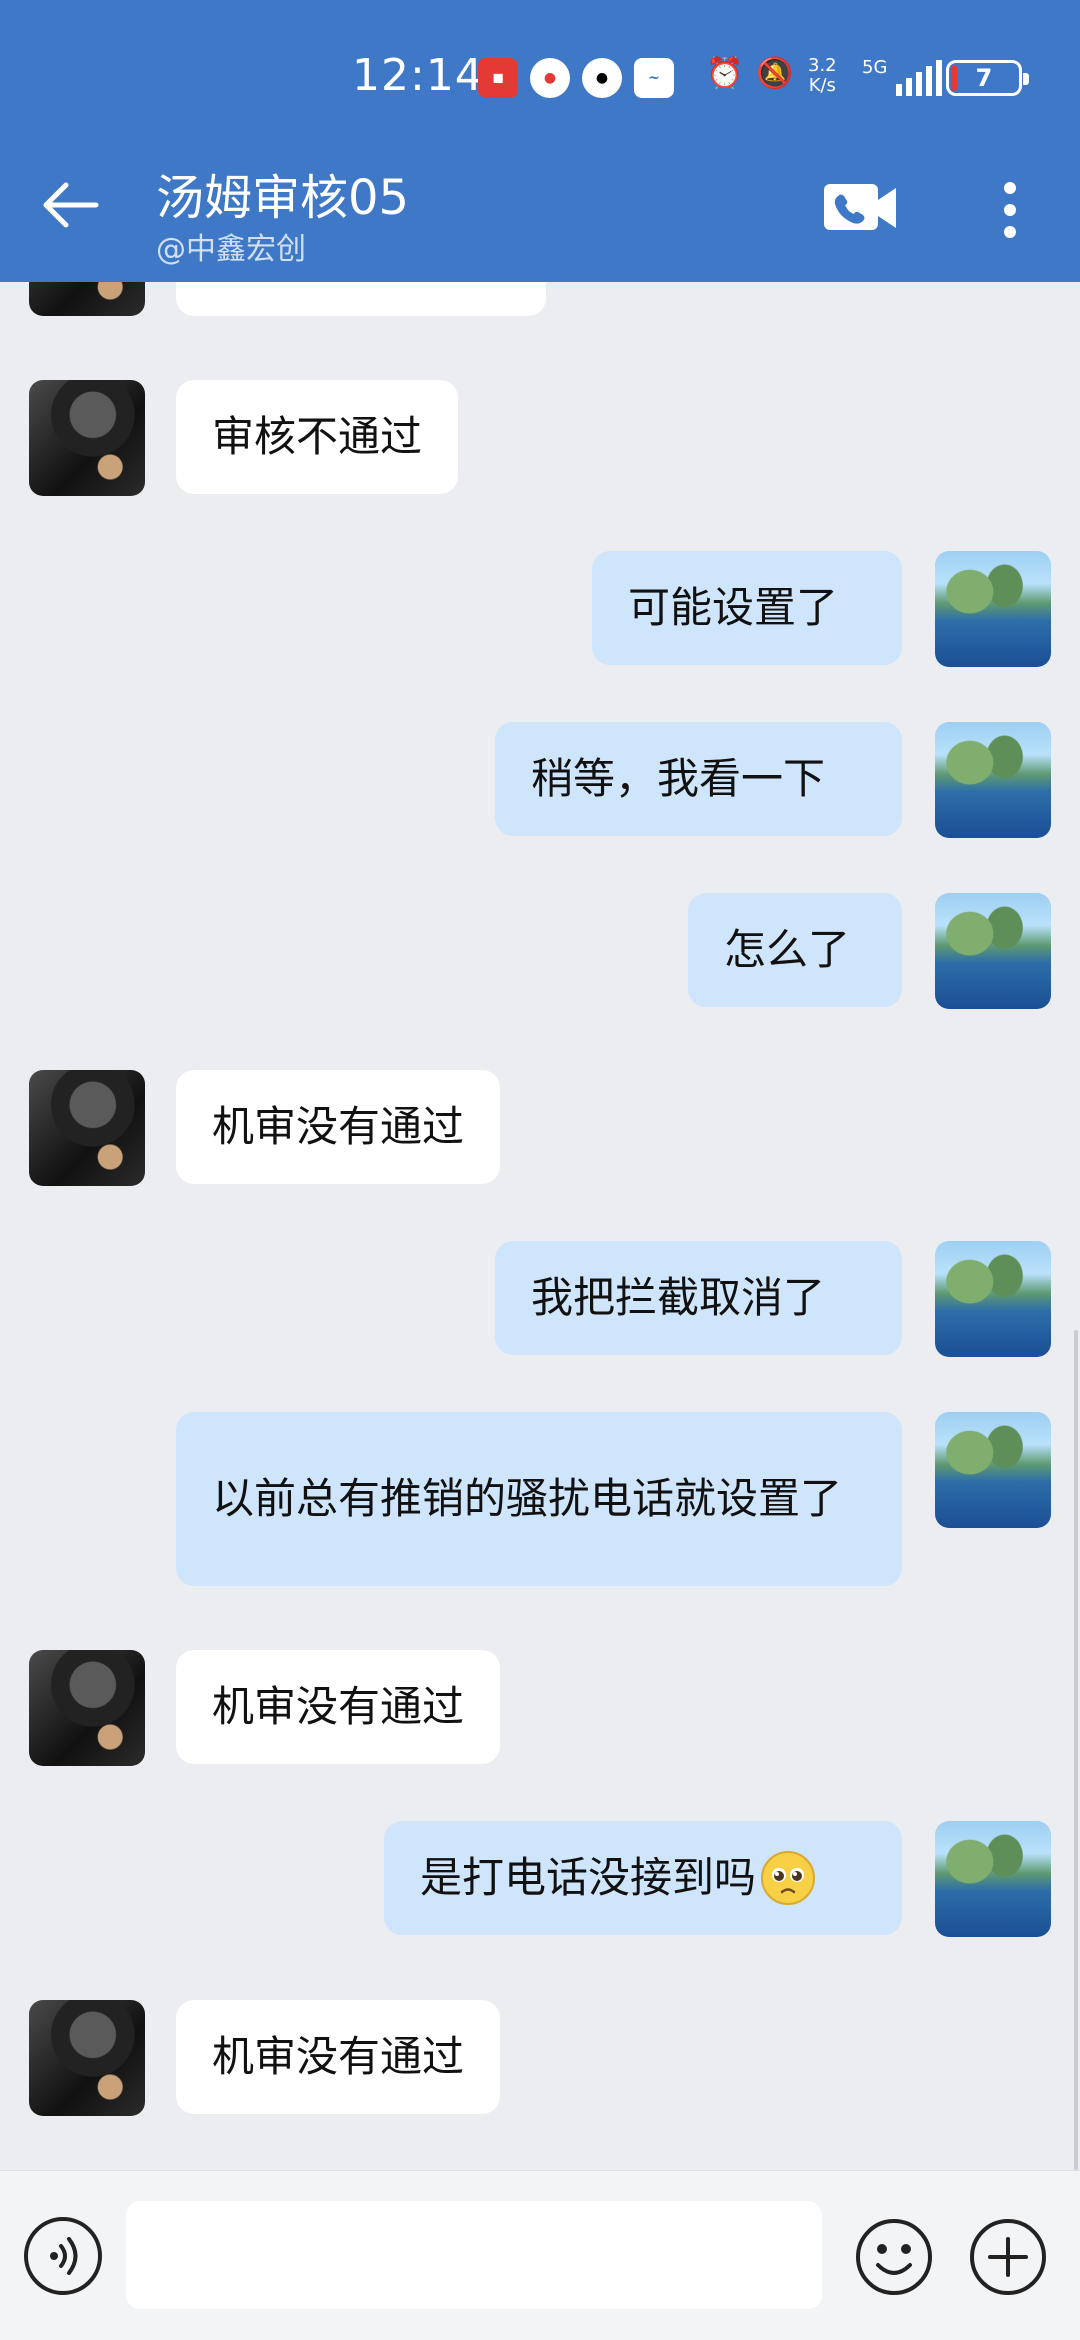  What do you see at coordinates (788, 1878) in the screenshot?
I see `pleading-face-emoji-icon` at bounding box center [788, 1878].